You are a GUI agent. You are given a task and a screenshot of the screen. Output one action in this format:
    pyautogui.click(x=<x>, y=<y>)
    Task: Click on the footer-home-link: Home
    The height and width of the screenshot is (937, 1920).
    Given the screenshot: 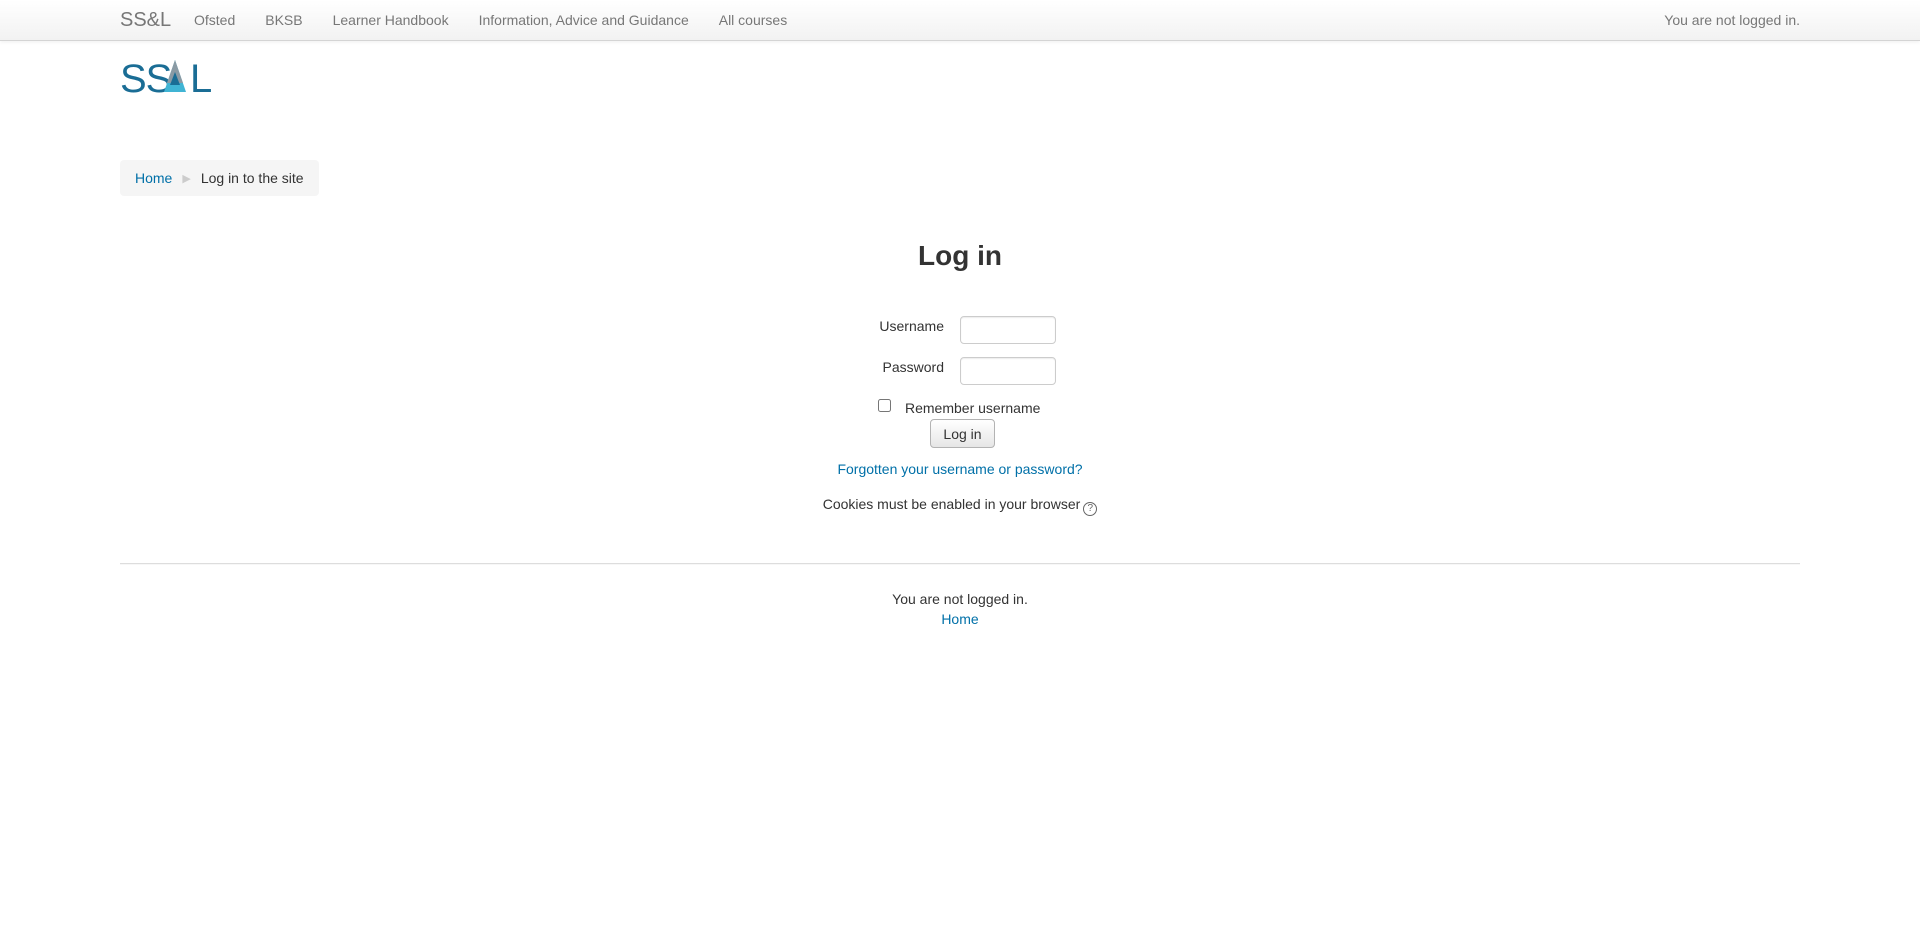 What is the action you would take?
    pyautogui.click(x=959, y=619)
    